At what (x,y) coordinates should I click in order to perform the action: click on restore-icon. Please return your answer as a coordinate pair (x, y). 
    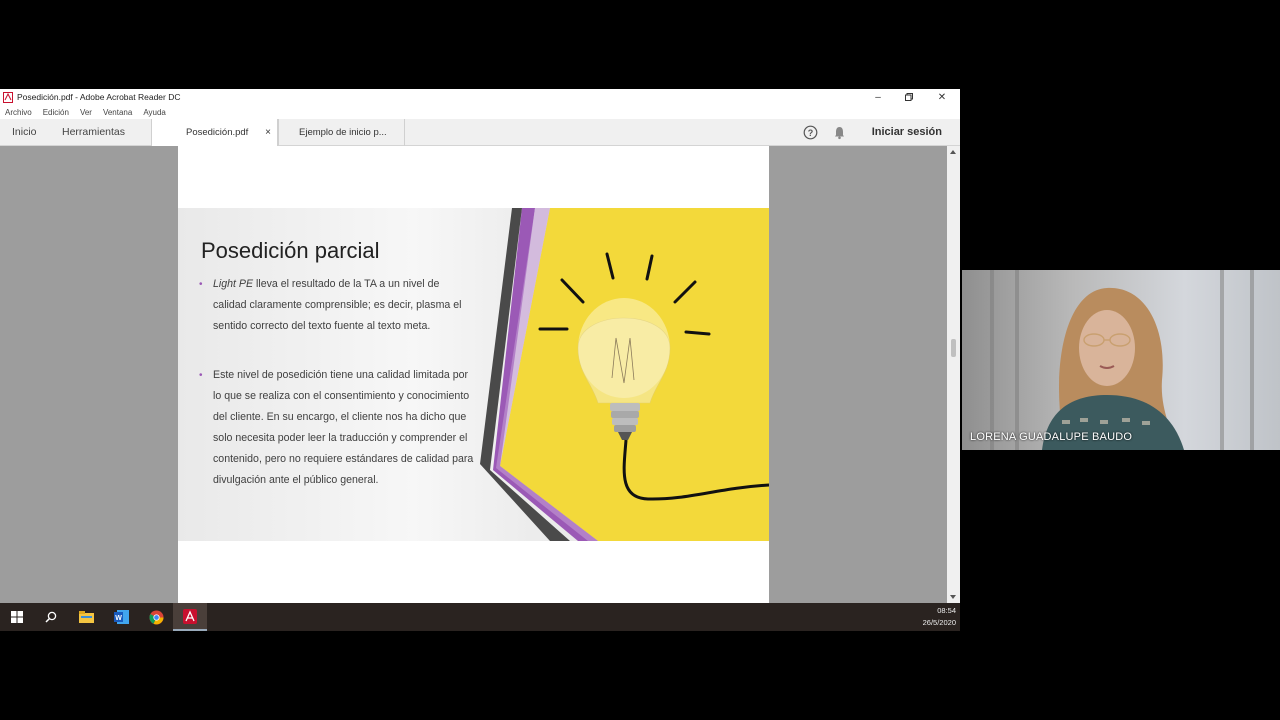
    Looking at the image, I should click on (909, 97).